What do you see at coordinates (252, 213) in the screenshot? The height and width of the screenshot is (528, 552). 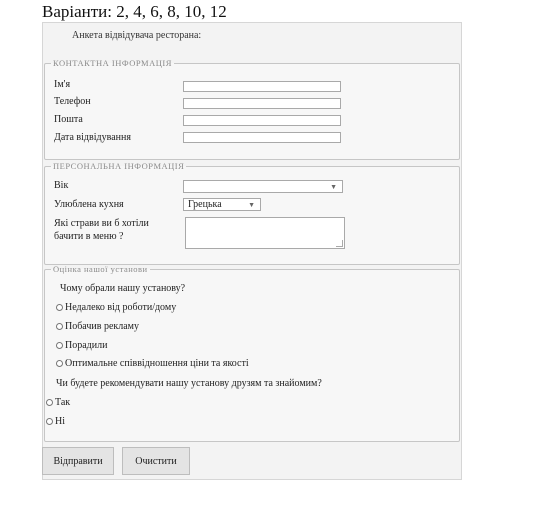 I see `personal-info-fieldset: ПЕРСОНАЛЬНА ІНФОРМАЦІЯ` at bounding box center [252, 213].